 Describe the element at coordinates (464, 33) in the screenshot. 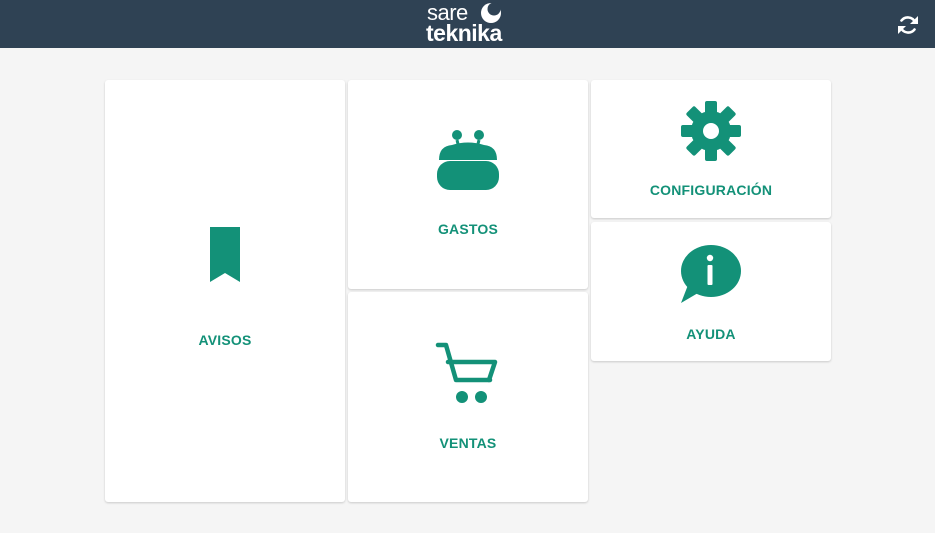

I see `logo-text-teknika: teknika` at that location.